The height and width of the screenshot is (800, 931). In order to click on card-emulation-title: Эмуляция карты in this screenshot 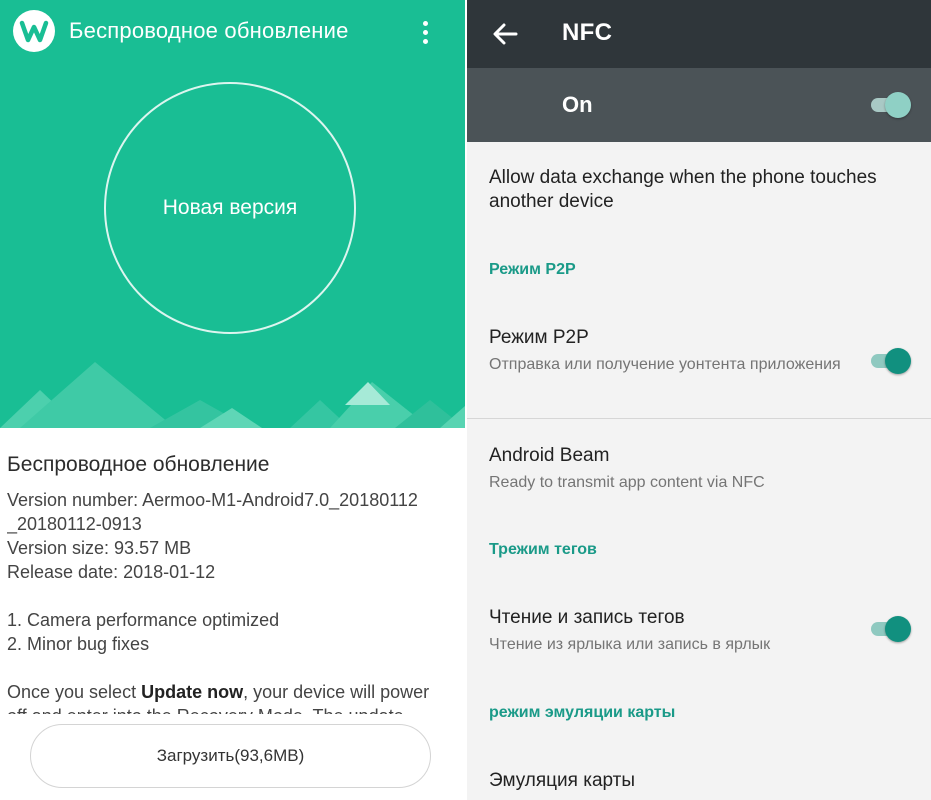, I will do `click(562, 780)`.